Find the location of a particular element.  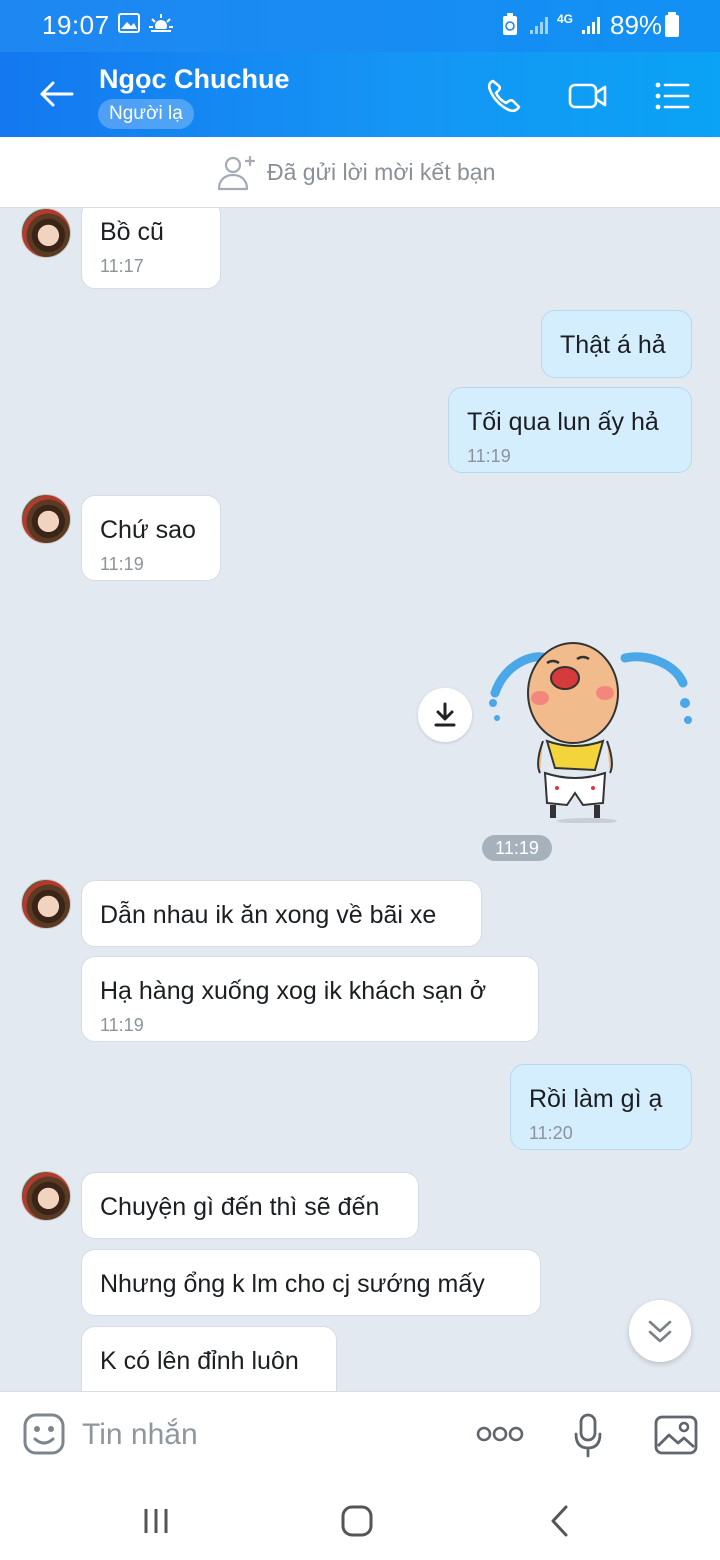

message-time: 11:17 is located at coordinates (122, 266).